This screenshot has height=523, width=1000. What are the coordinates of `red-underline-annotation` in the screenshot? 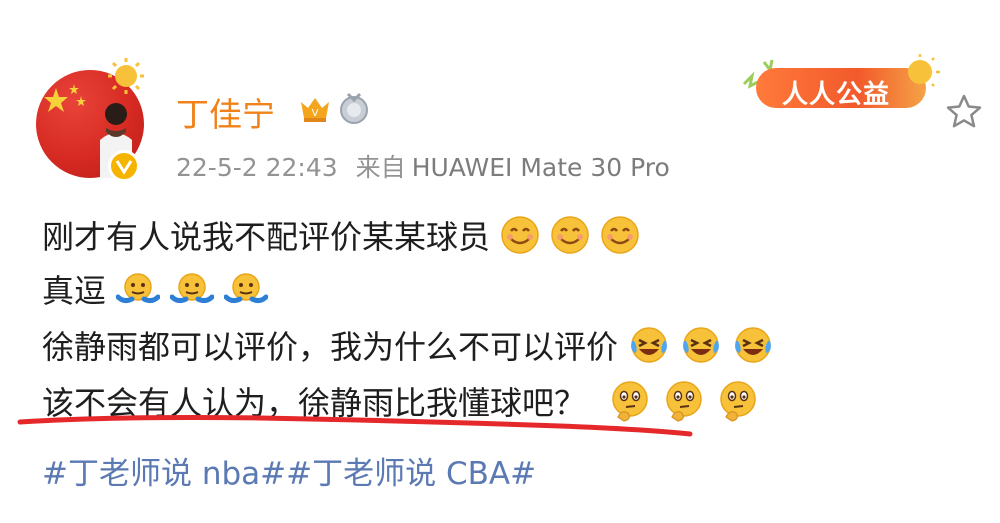 It's located at (355, 426).